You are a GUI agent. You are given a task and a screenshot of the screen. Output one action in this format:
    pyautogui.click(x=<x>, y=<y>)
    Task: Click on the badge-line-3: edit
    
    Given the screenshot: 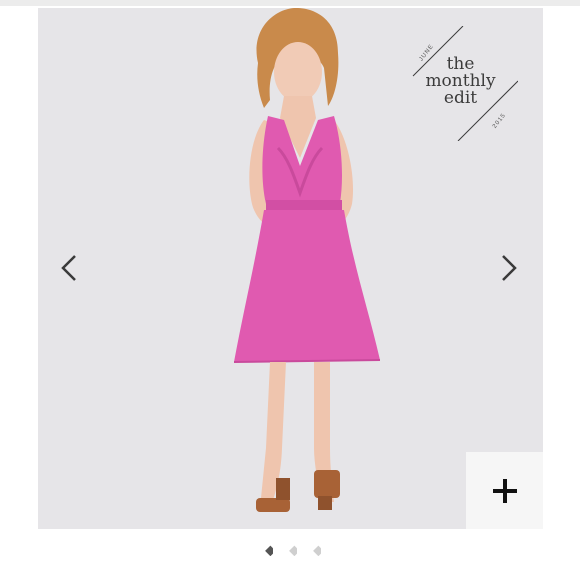 What is the action you would take?
    pyautogui.click(x=460, y=98)
    